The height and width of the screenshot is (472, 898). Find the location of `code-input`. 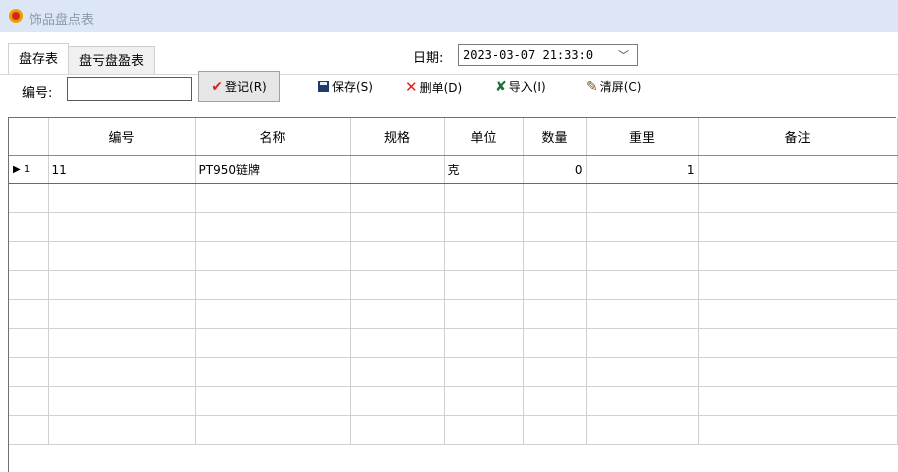

code-input is located at coordinates (129, 89).